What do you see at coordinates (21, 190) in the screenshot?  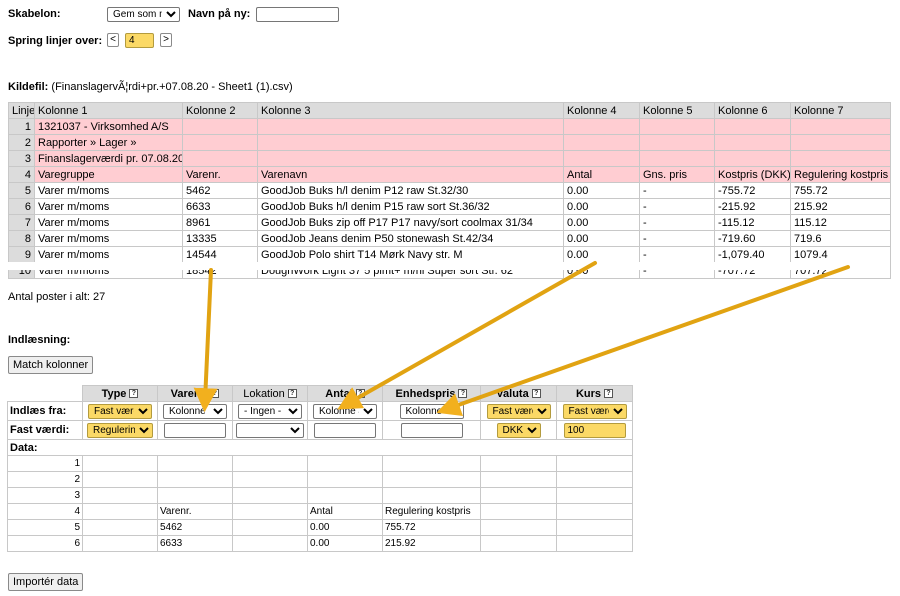 I see `line-number: 5` at bounding box center [21, 190].